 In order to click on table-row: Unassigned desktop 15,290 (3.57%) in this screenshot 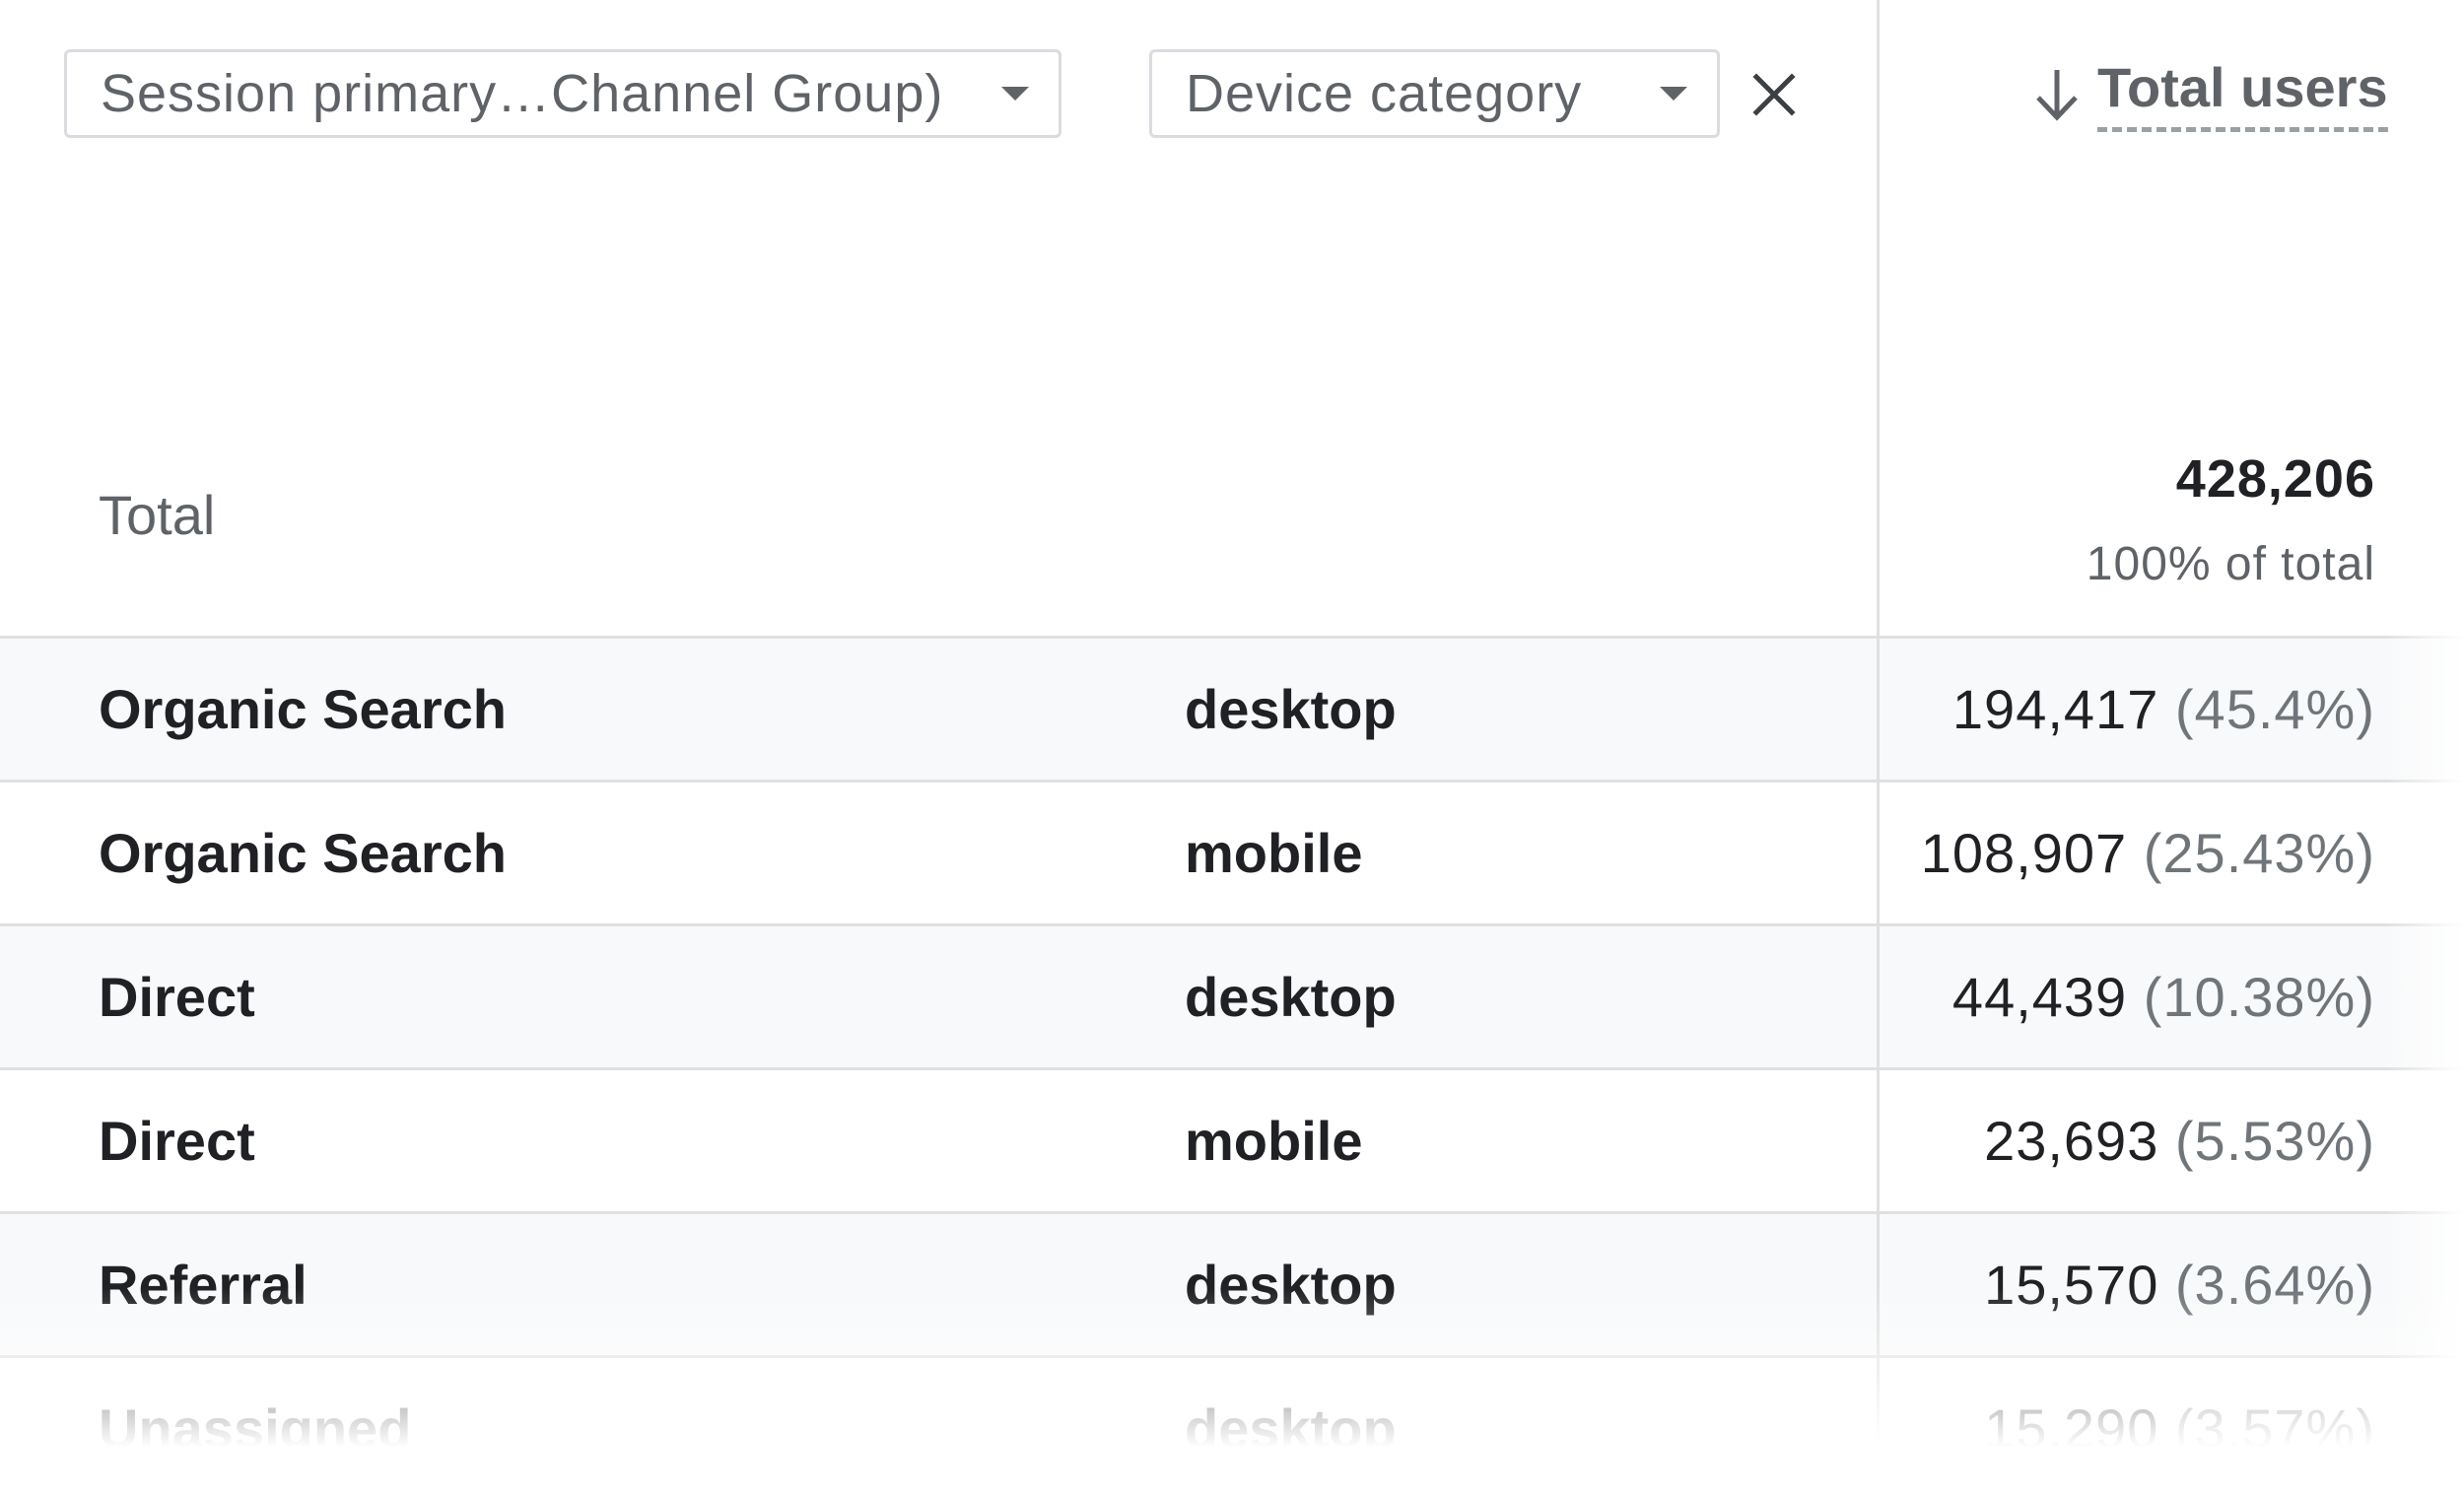, I will do `click(1232, 1427)`.